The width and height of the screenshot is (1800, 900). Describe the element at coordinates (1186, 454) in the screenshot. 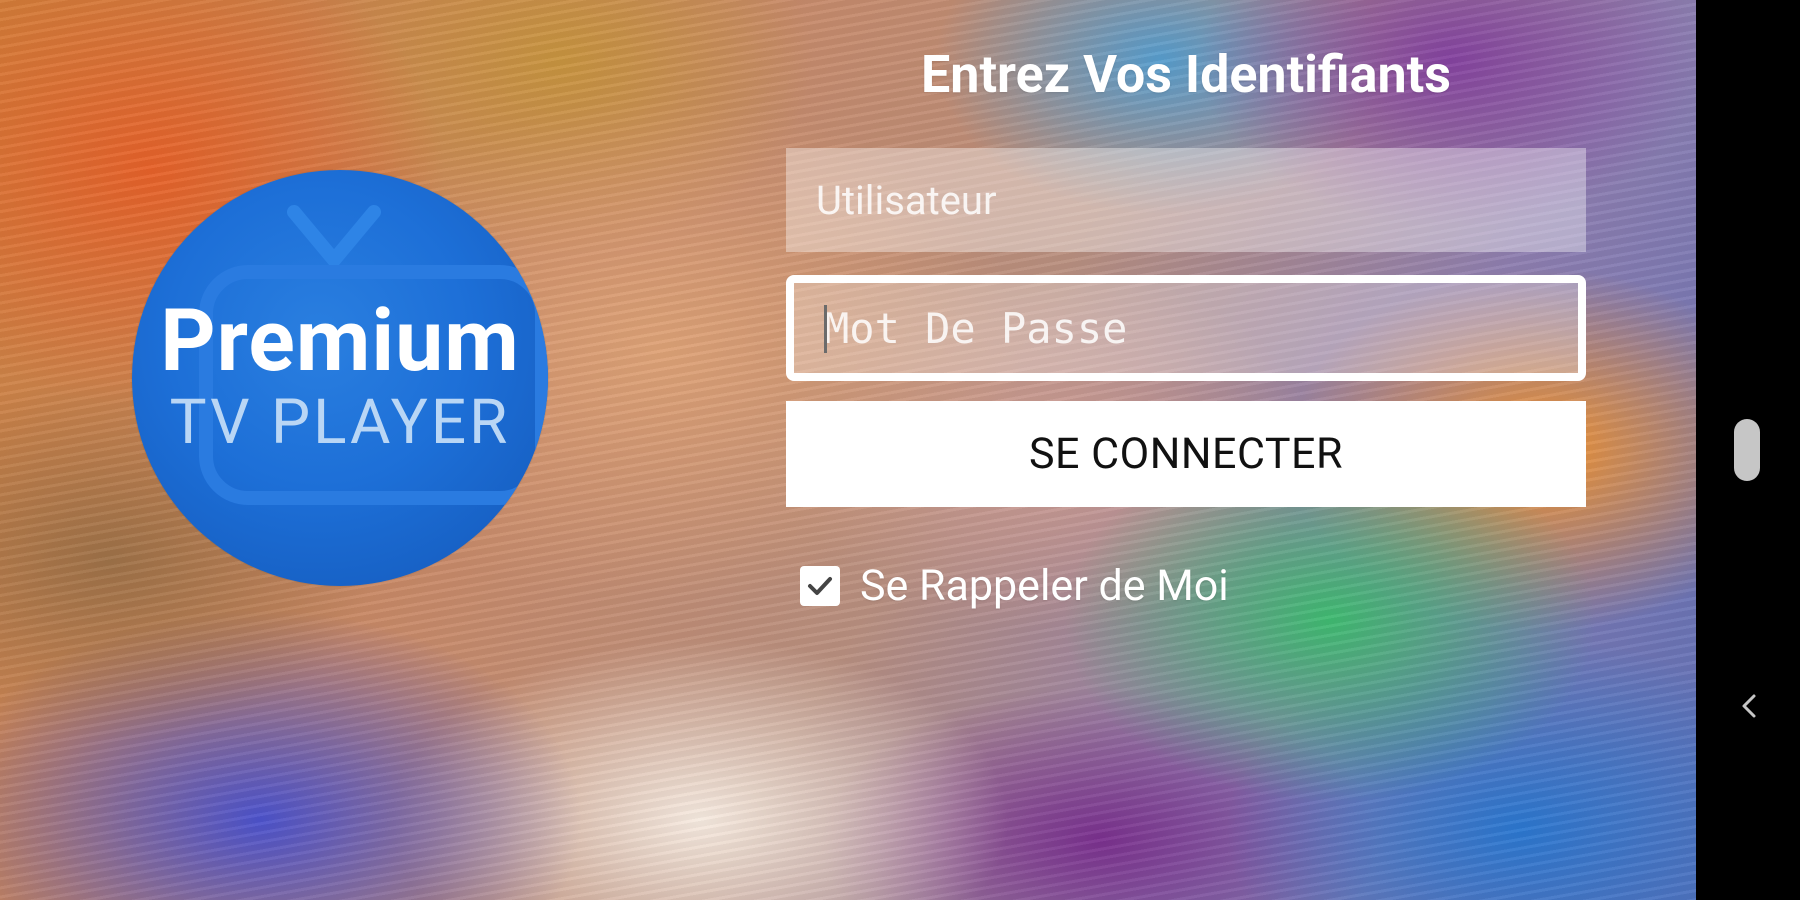

I see `login-button: SE CONNECTER` at that location.